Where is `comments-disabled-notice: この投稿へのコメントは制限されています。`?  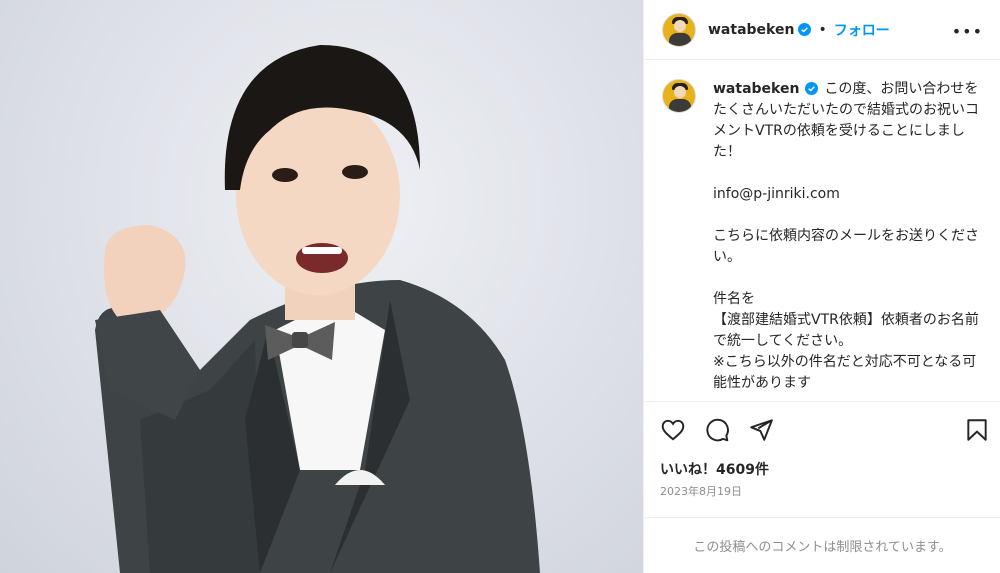 comments-disabled-notice: この投稿へのコメントは制限されています。 is located at coordinates (822, 545).